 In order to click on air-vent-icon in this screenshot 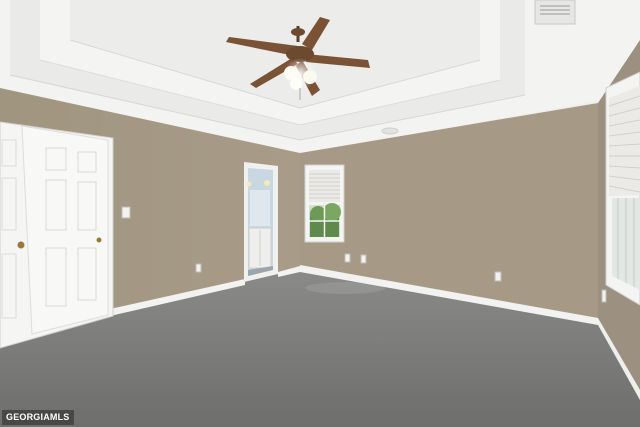, I will do `click(555, 12)`.